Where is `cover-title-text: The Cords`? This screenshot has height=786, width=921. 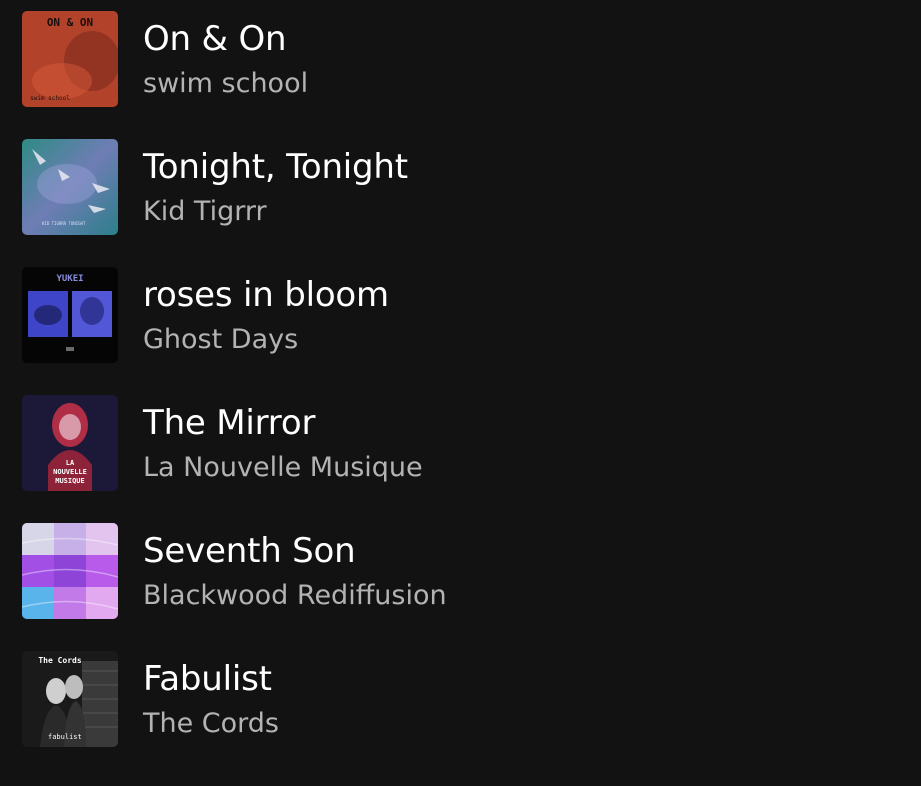 cover-title-text: The Cords is located at coordinates (60, 660).